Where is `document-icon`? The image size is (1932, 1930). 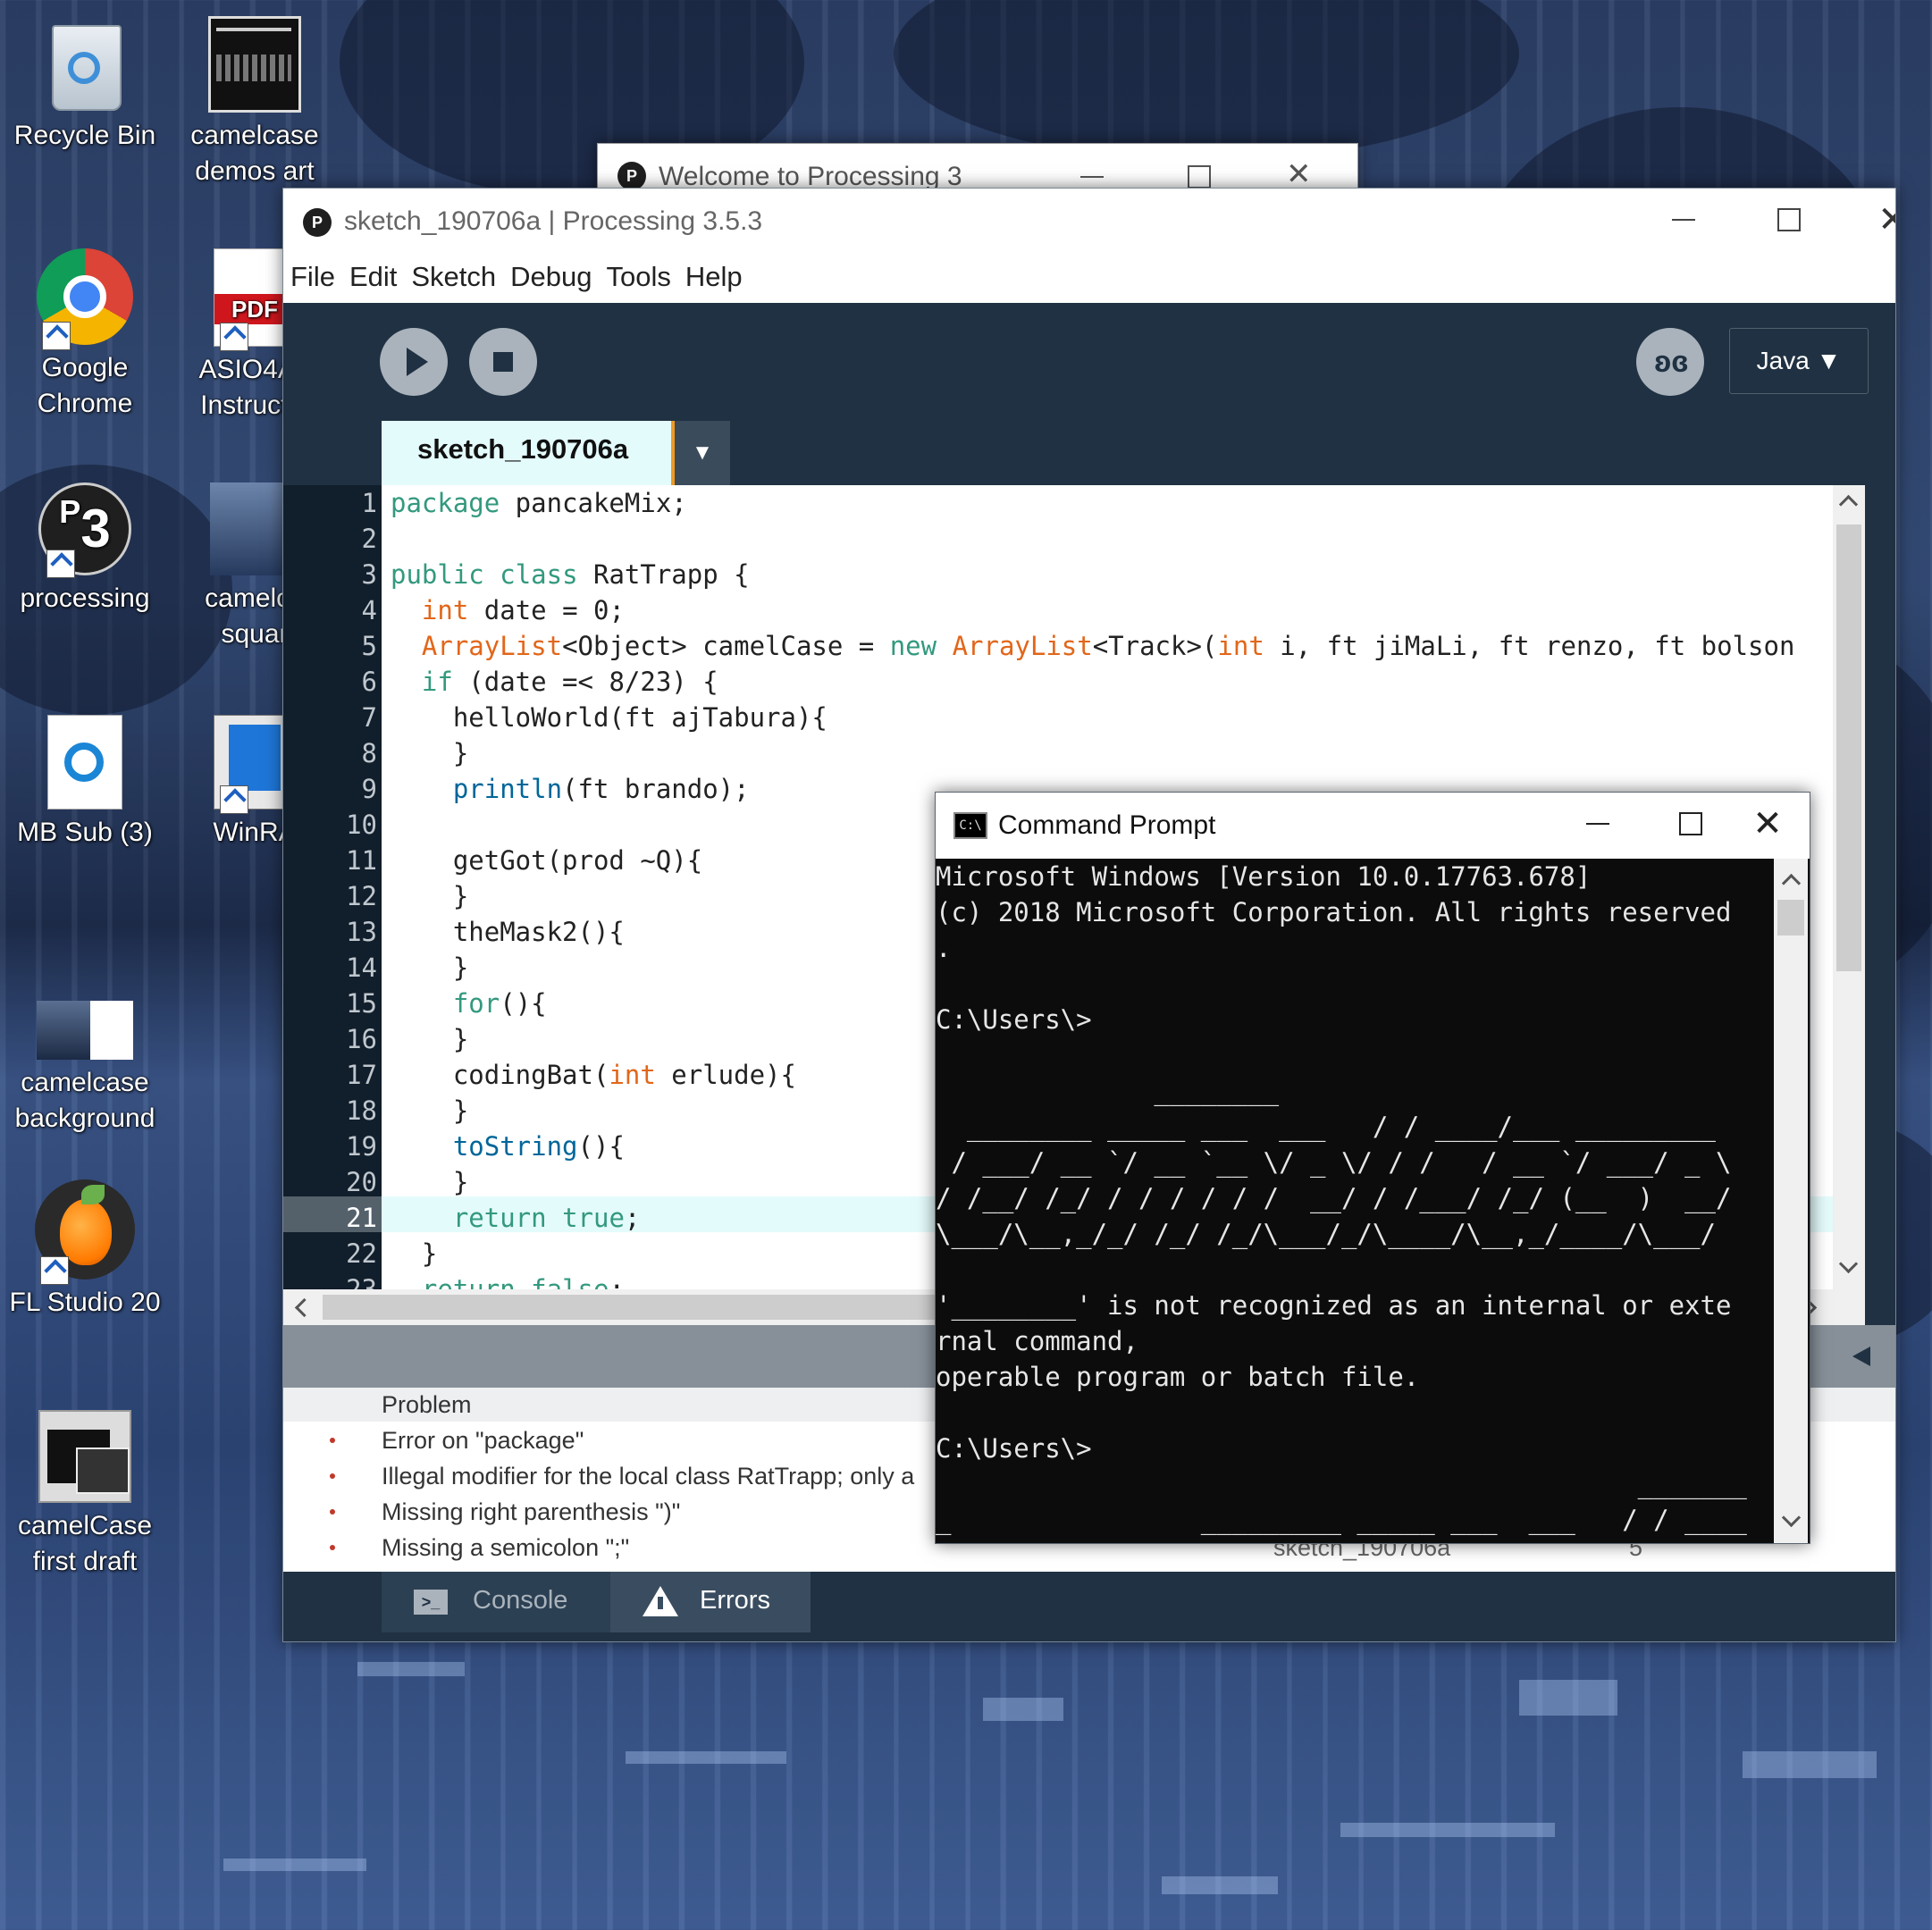
document-icon is located at coordinates (84, 762).